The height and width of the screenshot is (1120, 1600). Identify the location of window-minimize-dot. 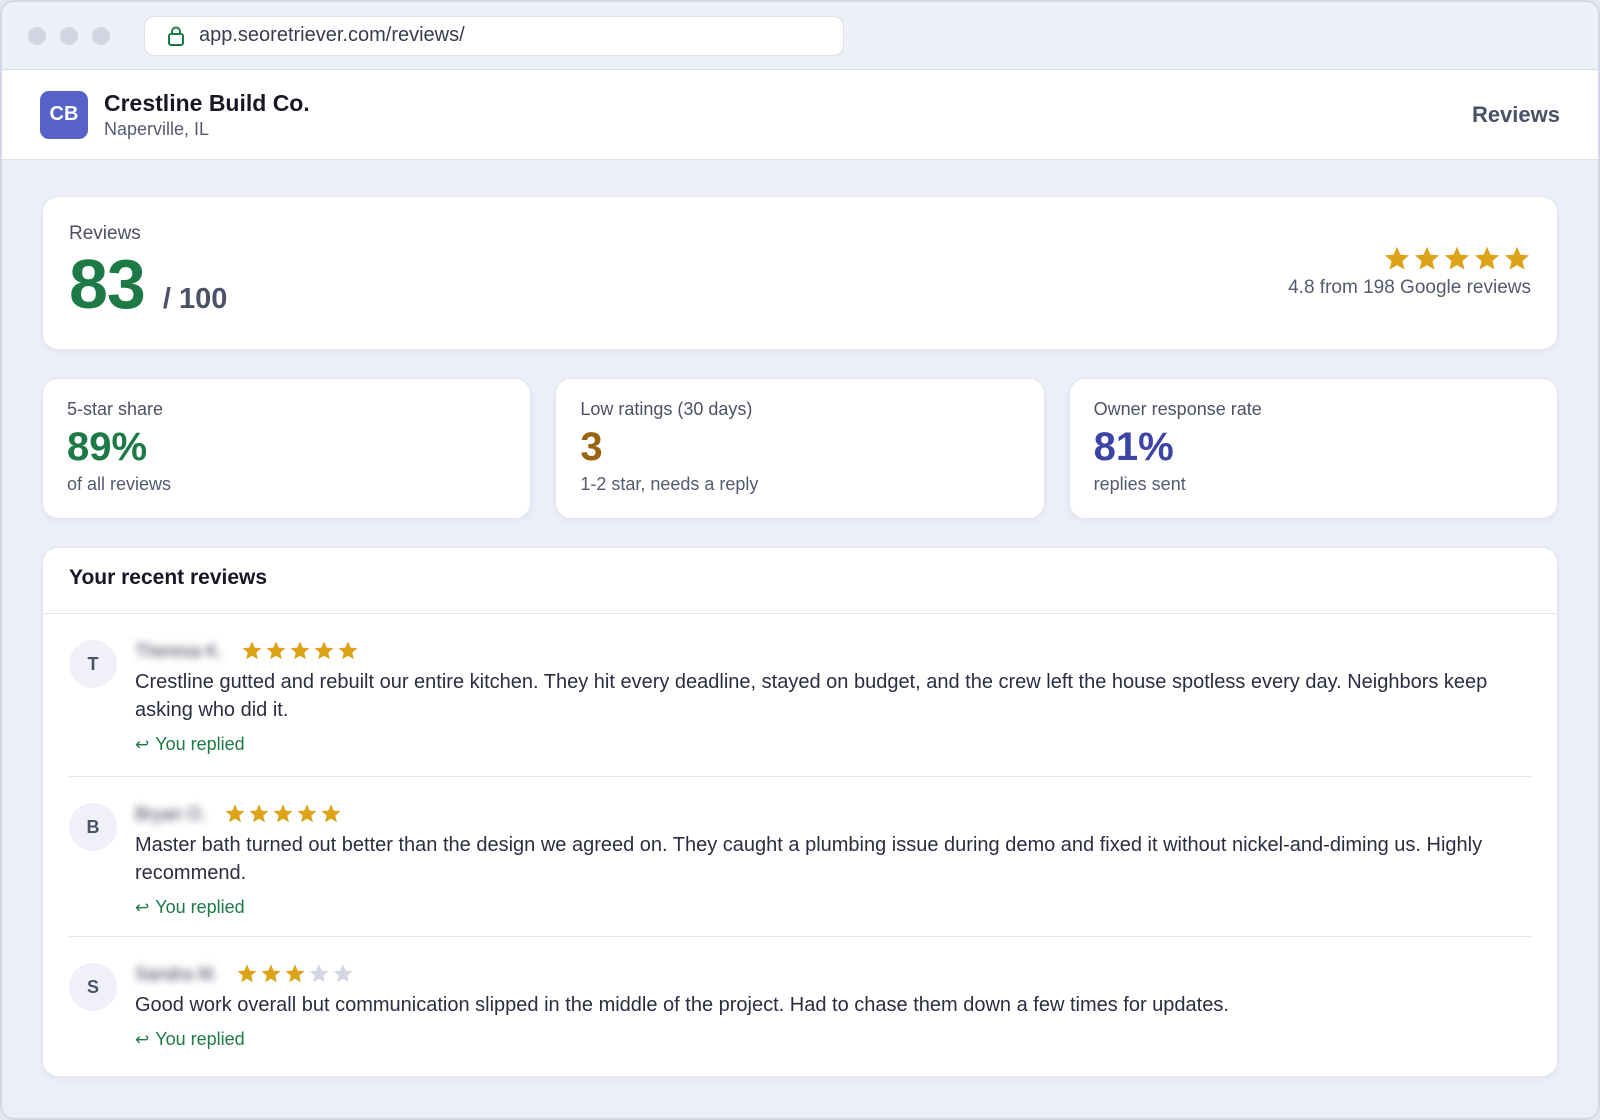
(69, 35).